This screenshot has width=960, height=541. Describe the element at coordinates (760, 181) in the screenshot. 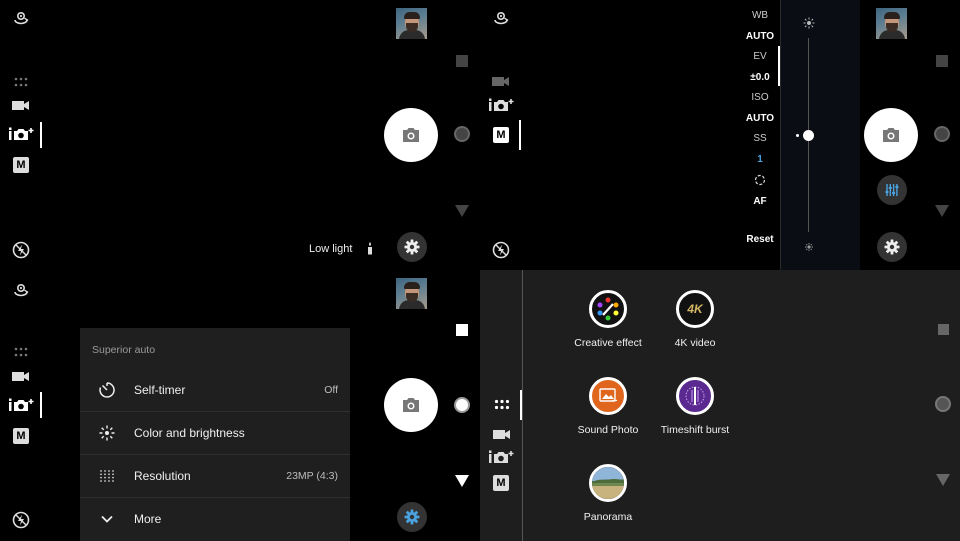

I see `focus-icon` at that location.